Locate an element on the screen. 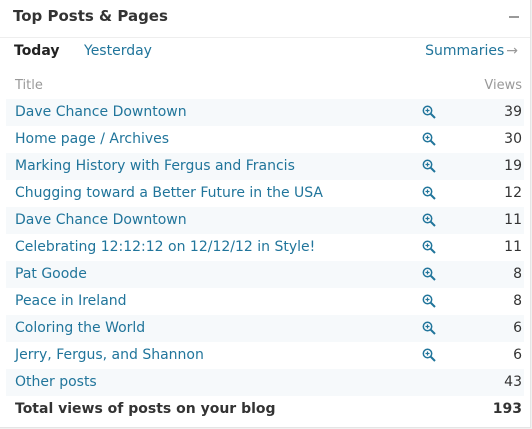 This screenshot has width=532, height=429. other-posts-row: Other posts 43 is located at coordinates (265, 382).